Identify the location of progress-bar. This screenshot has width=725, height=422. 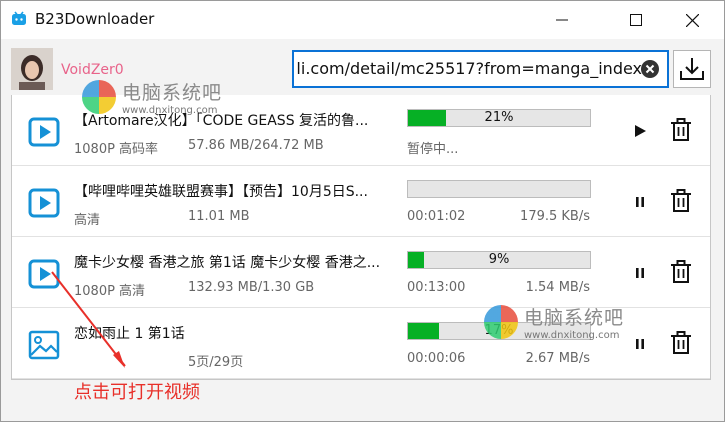
(499, 189).